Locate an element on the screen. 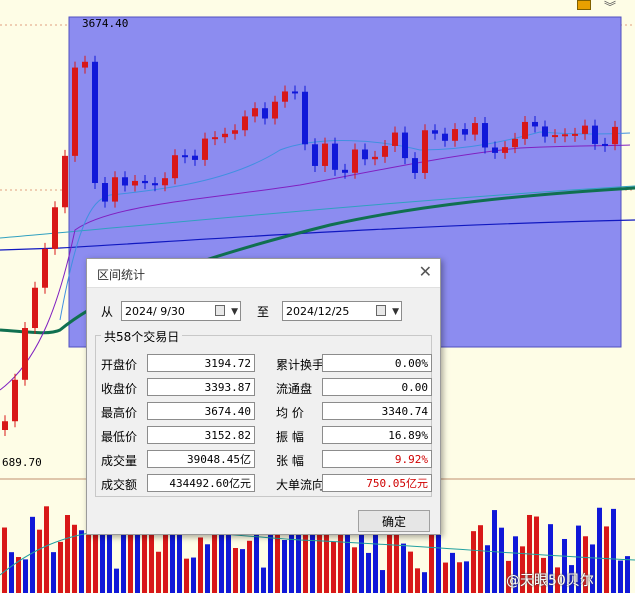 This screenshot has height=593, width=635. to-label: 至 is located at coordinates (263, 312).